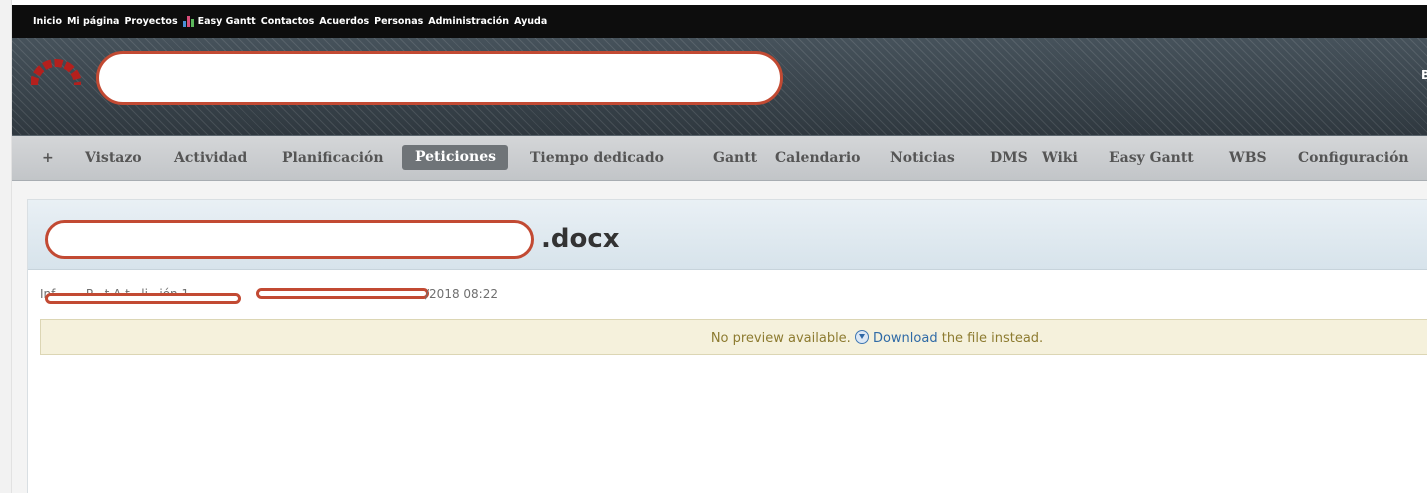  Describe the element at coordinates (468, 21) in the screenshot. I see `top-menu-administracion: Administración` at that location.